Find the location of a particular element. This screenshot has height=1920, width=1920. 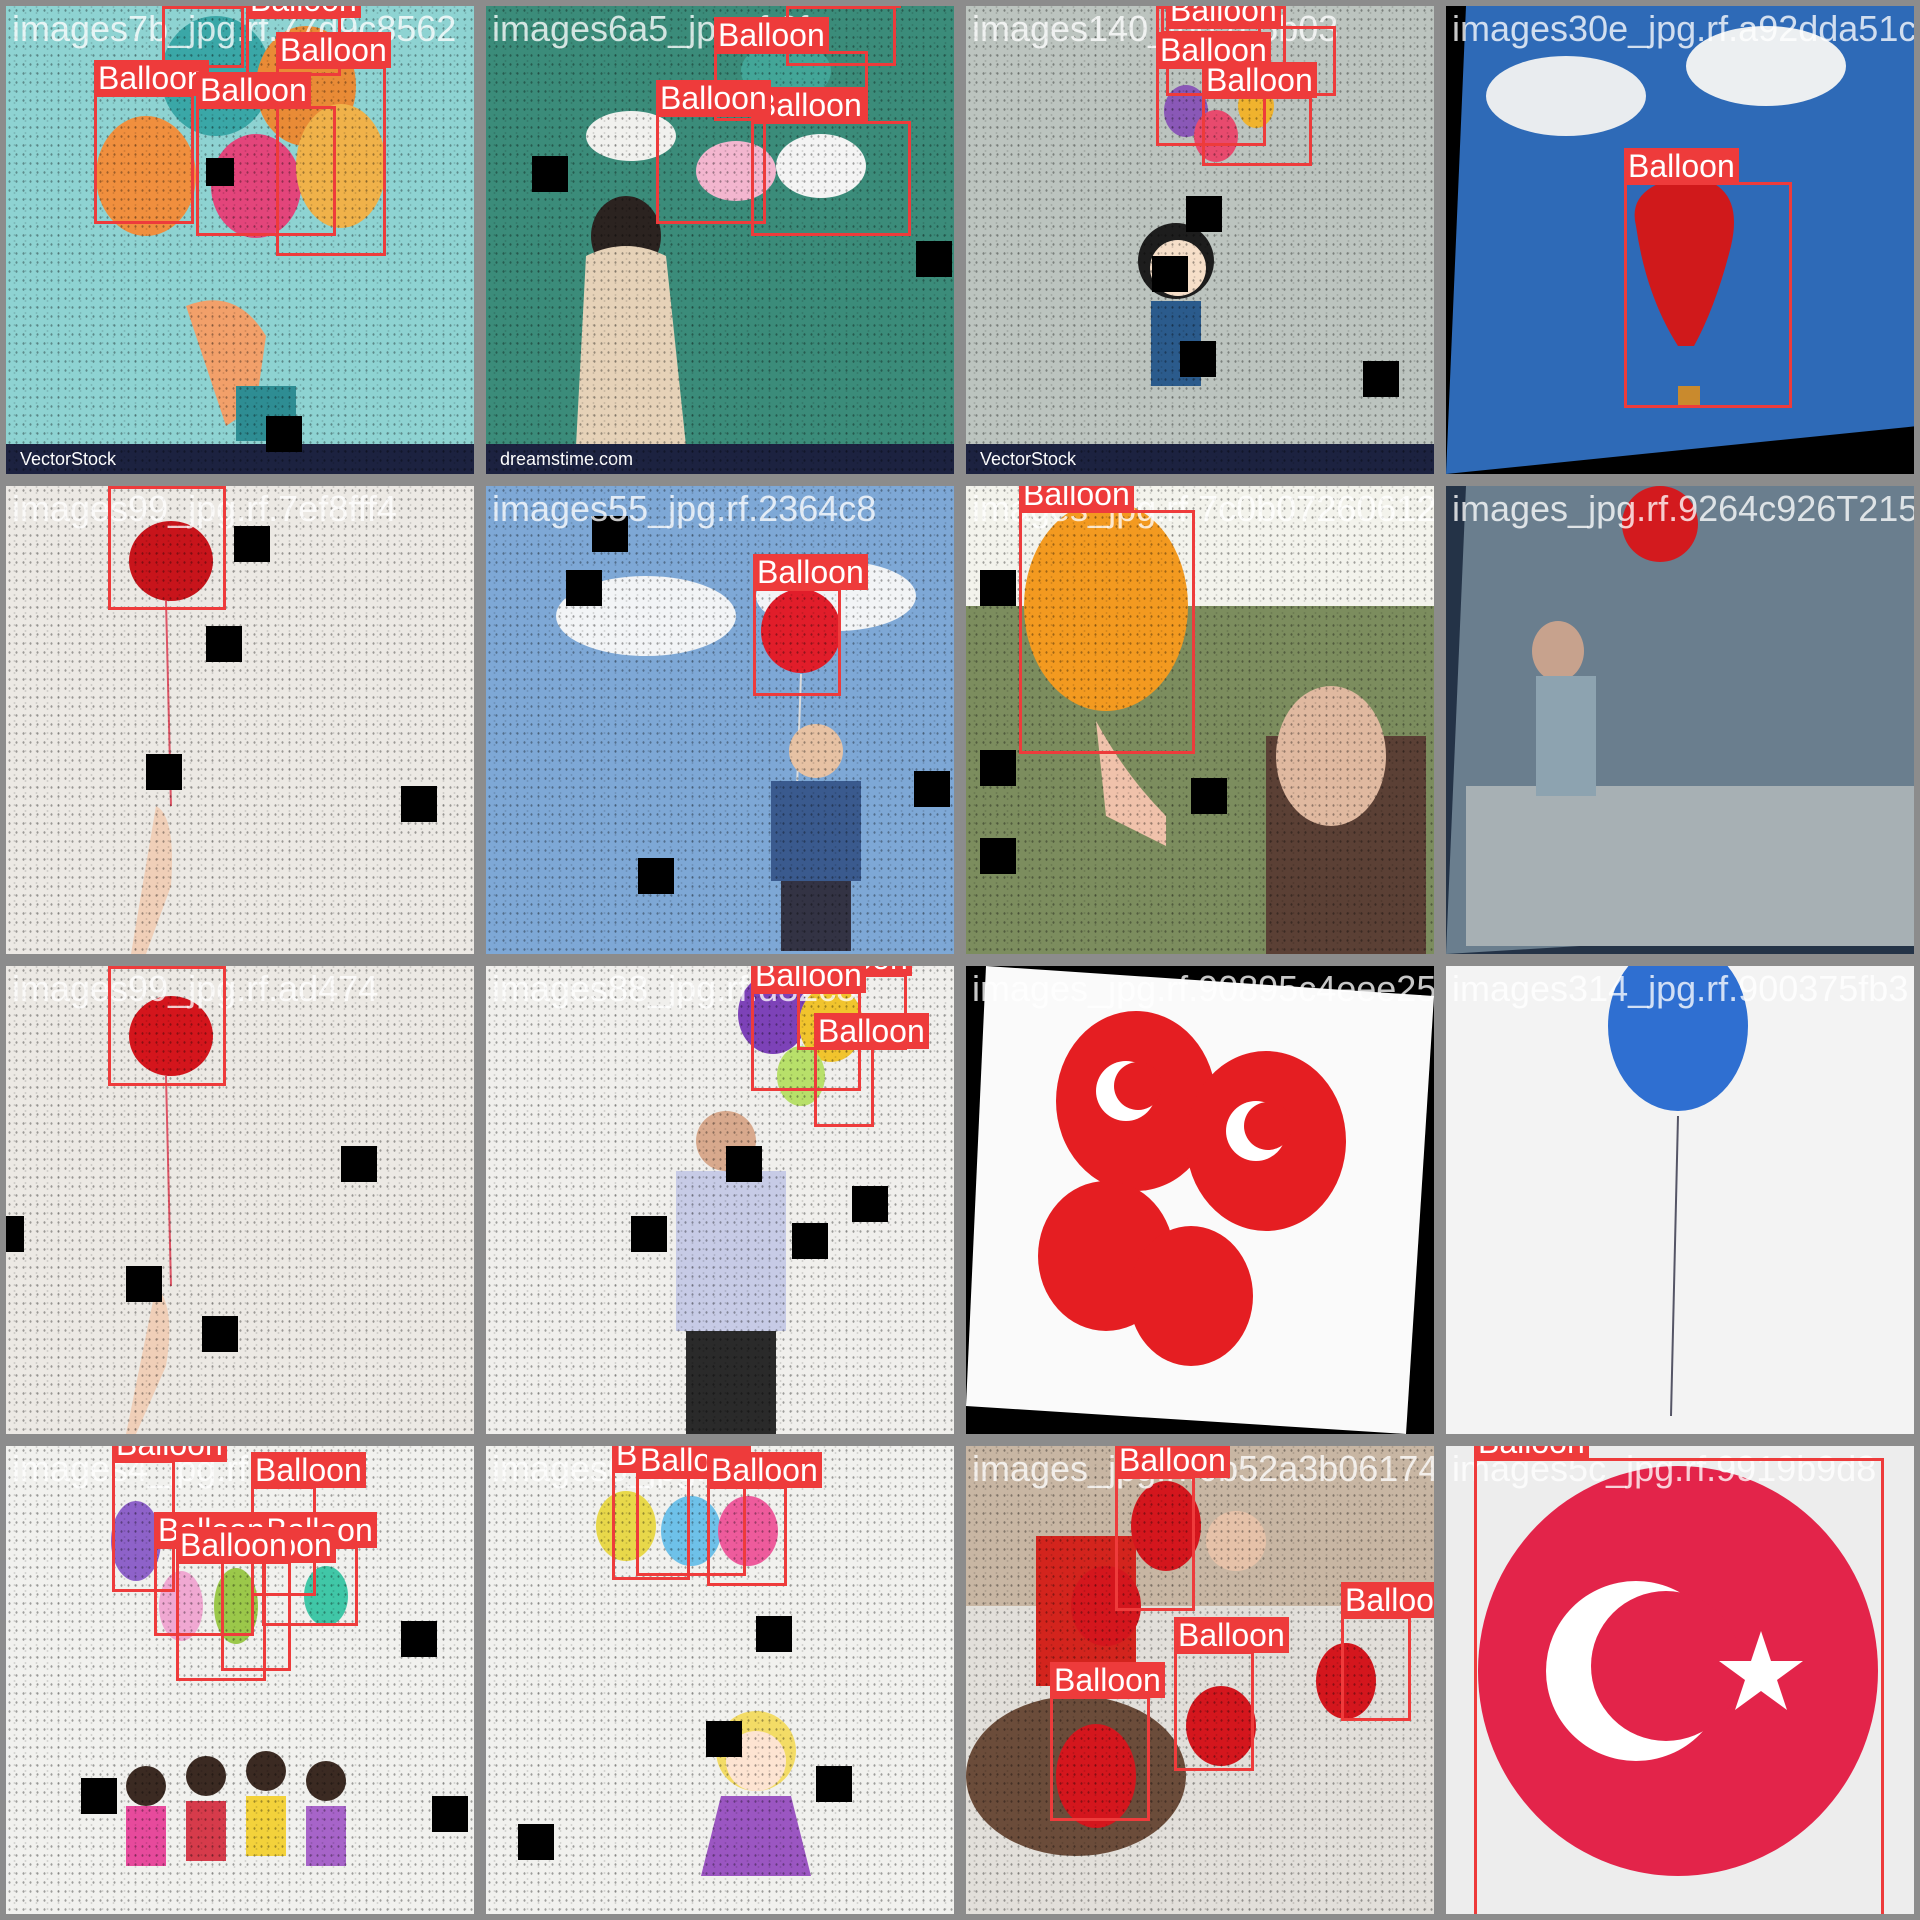

watermark-bar: dreamstime.com is located at coordinates (720, 459).